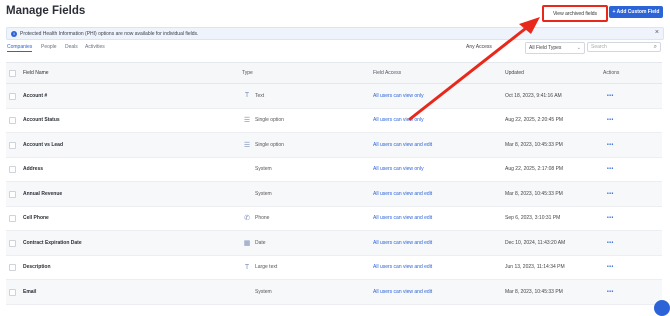  Describe the element at coordinates (611, 73) in the screenshot. I see `column-header-actions: Actions` at that location.